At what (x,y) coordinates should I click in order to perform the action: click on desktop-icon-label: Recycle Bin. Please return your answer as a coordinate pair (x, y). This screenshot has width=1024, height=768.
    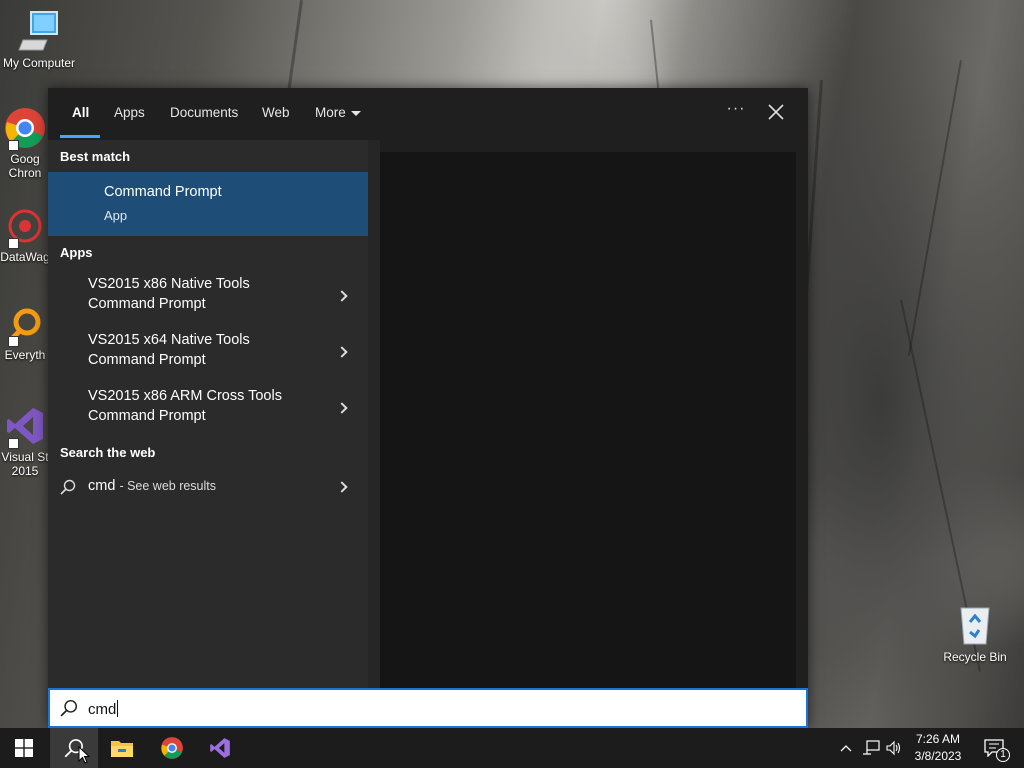
    Looking at the image, I should click on (975, 657).